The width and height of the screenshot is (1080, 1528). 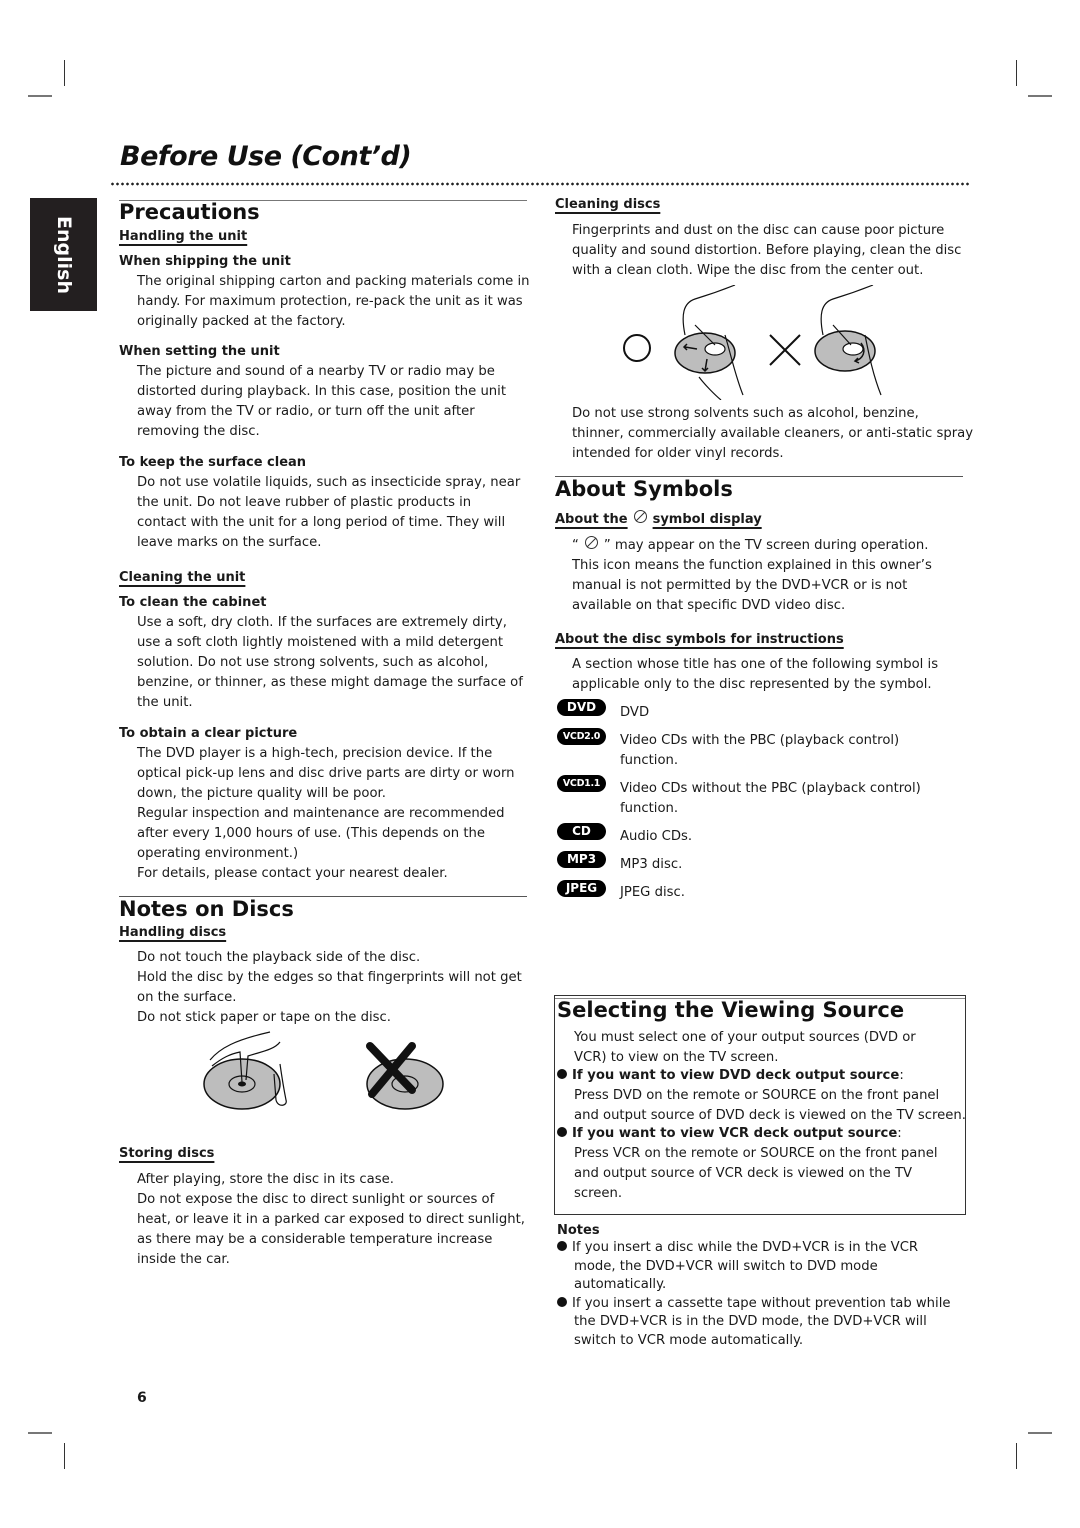 What do you see at coordinates (205, 261) in the screenshot?
I see `shipping-heading: When shipping the unit` at bounding box center [205, 261].